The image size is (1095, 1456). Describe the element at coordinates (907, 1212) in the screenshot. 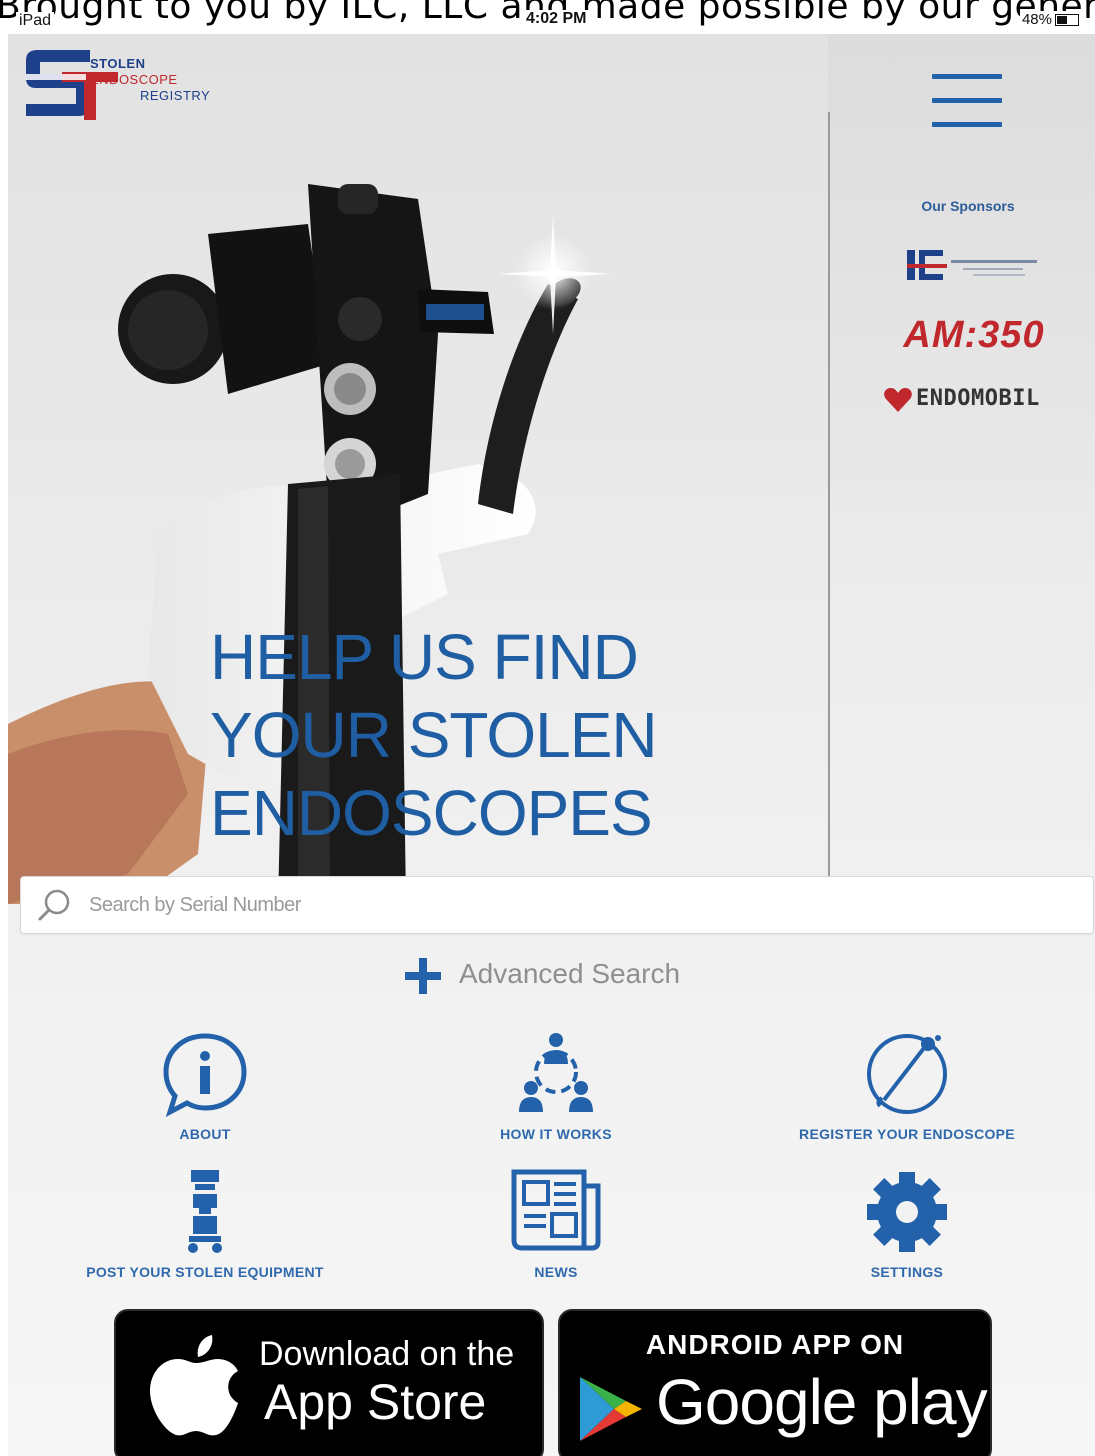

I see `gear-icon` at that location.